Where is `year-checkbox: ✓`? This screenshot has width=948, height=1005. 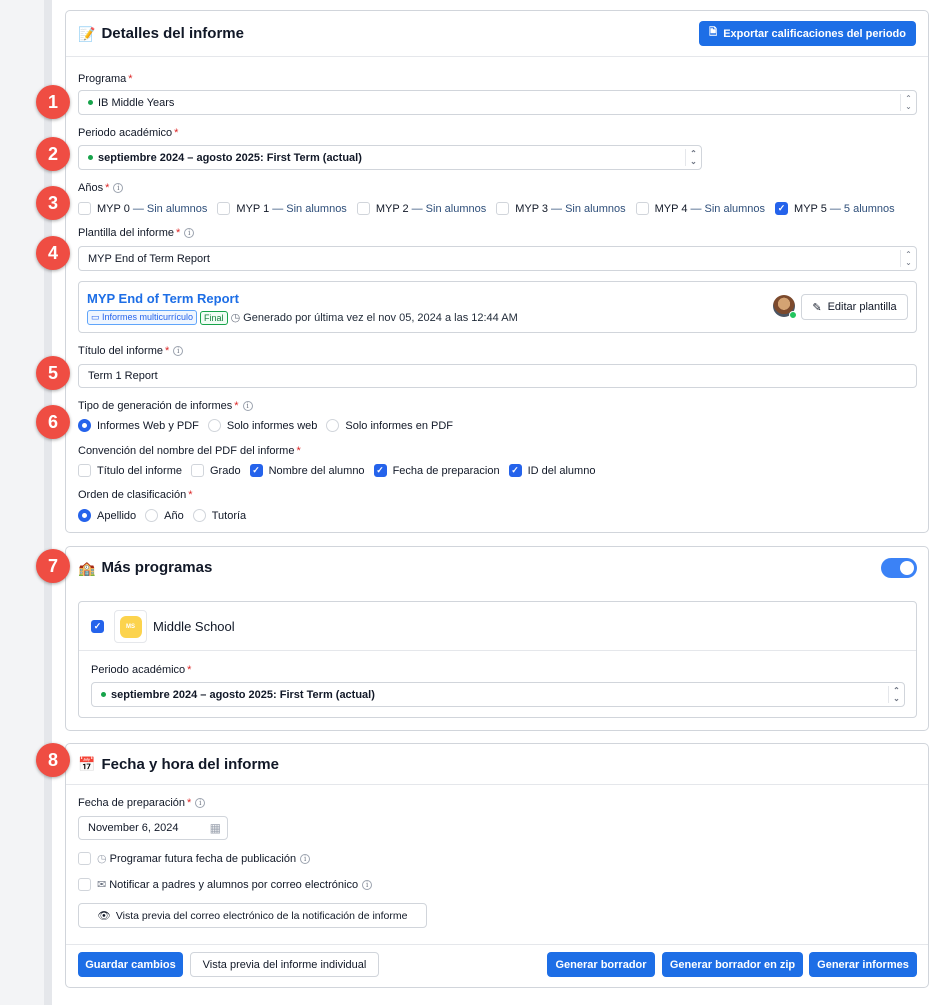 year-checkbox: ✓ is located at coordinates (782, 208).